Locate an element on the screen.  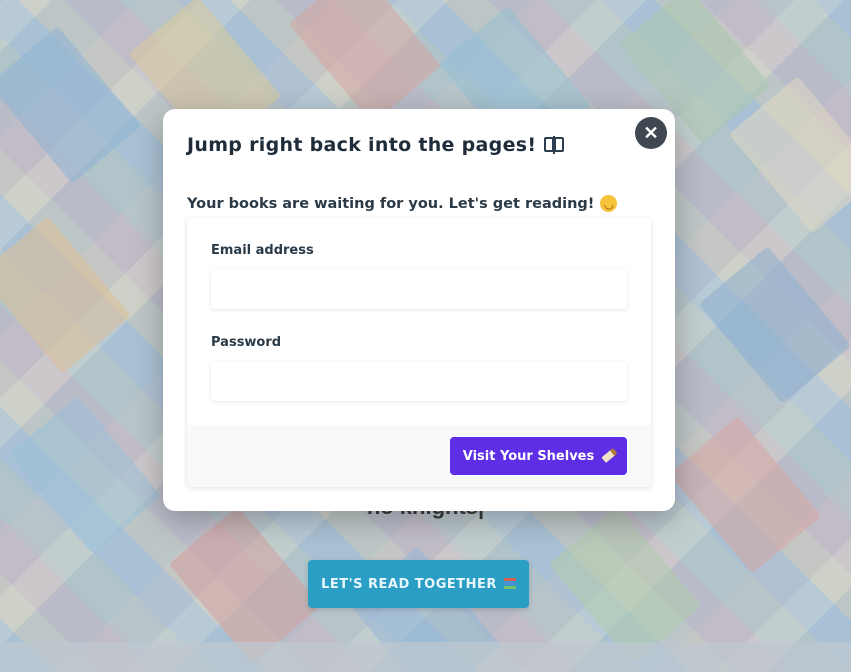
modal-title-text: Jump right back into the pages! is located at coordinates (362, 145).